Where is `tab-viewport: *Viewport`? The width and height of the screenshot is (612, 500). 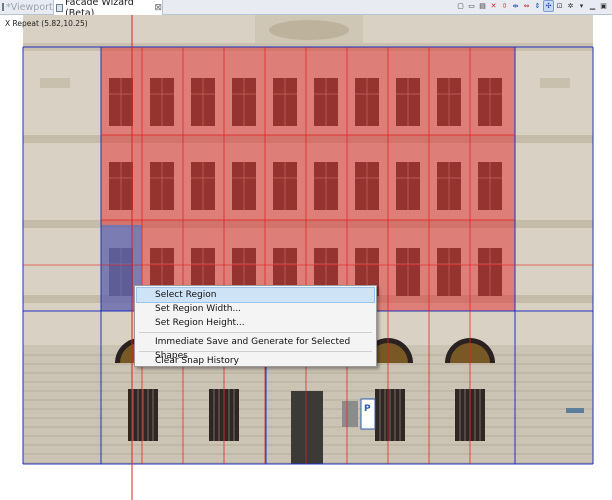
tab-viewport: *Viewport is located at coordinates (26, 7).